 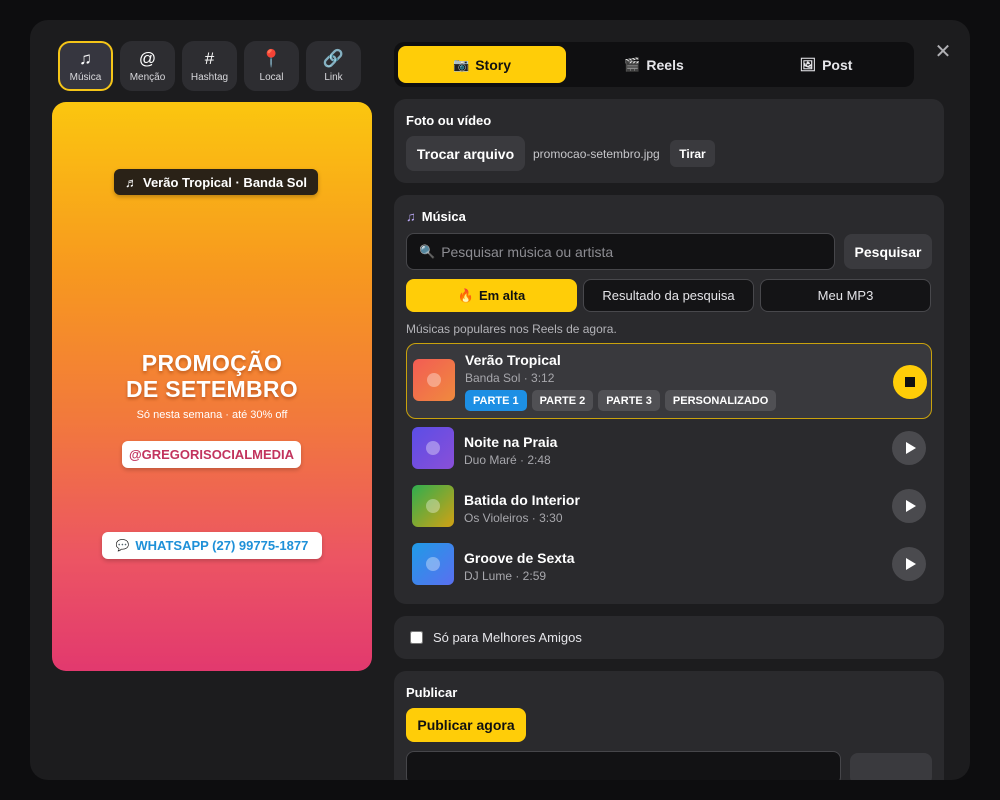 What do you see at coordinates (333, 77) in the screenshot?
I see `sticker-label: Link` at bounding box center [333, 77].